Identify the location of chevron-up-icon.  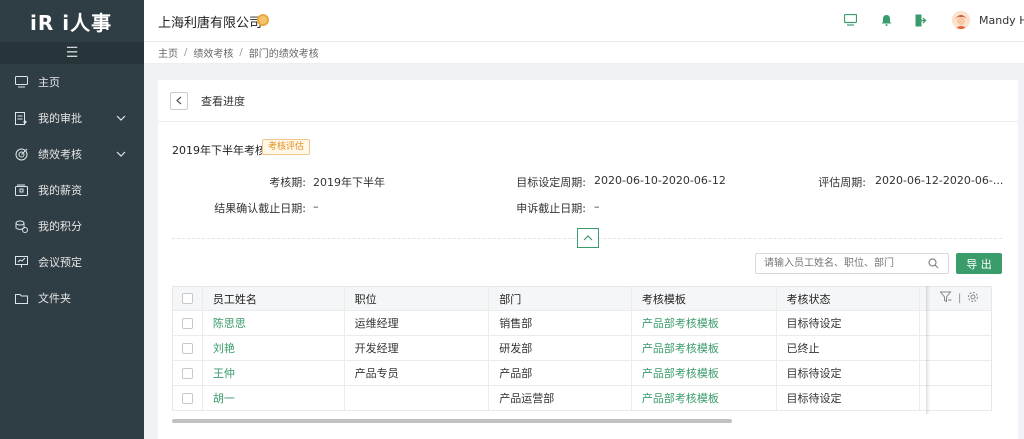
(588, 238).